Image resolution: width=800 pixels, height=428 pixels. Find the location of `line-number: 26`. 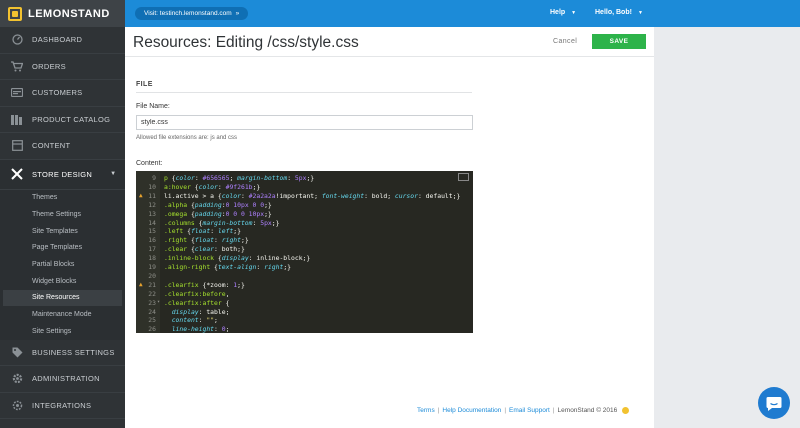

line-number: 26 is located at coordinates (152, 329).